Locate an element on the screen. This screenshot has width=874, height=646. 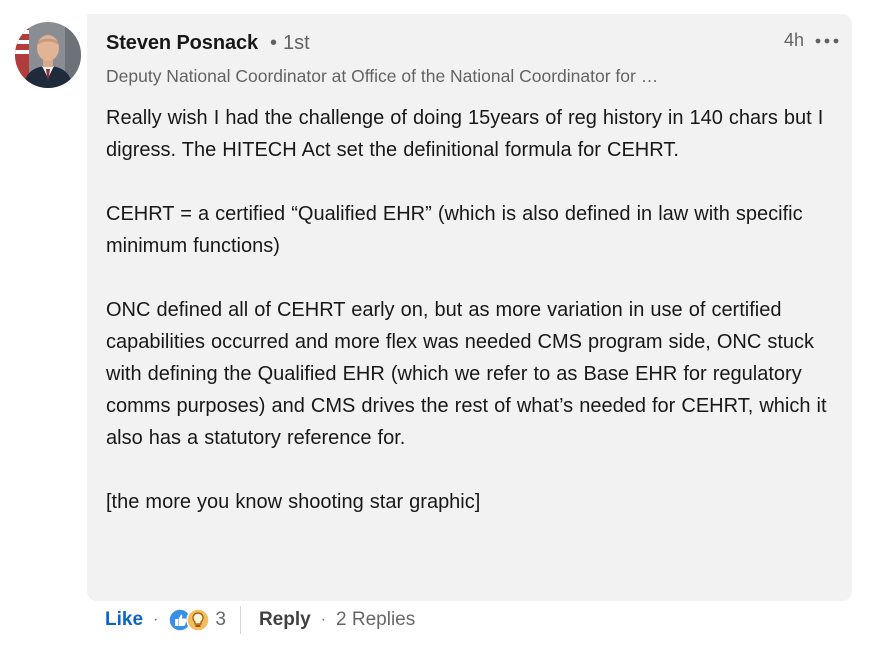
reply-button: Reply is located at coordinates (285, 620).